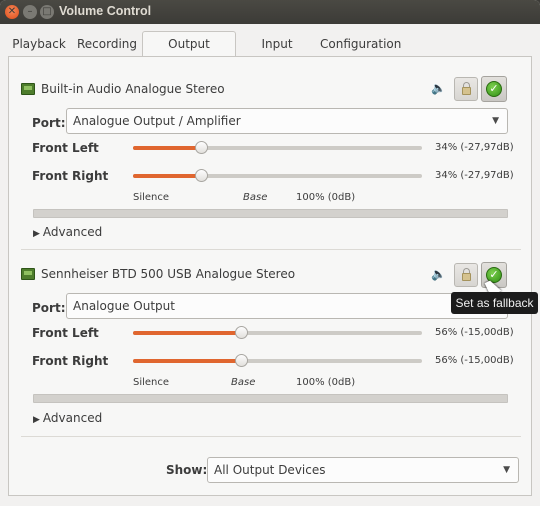  What do you see at coordinates (157, 121) in the screenshot?
I see `port-select-value: Analogue Output / Amplifier` at bounding box center [157, 121].